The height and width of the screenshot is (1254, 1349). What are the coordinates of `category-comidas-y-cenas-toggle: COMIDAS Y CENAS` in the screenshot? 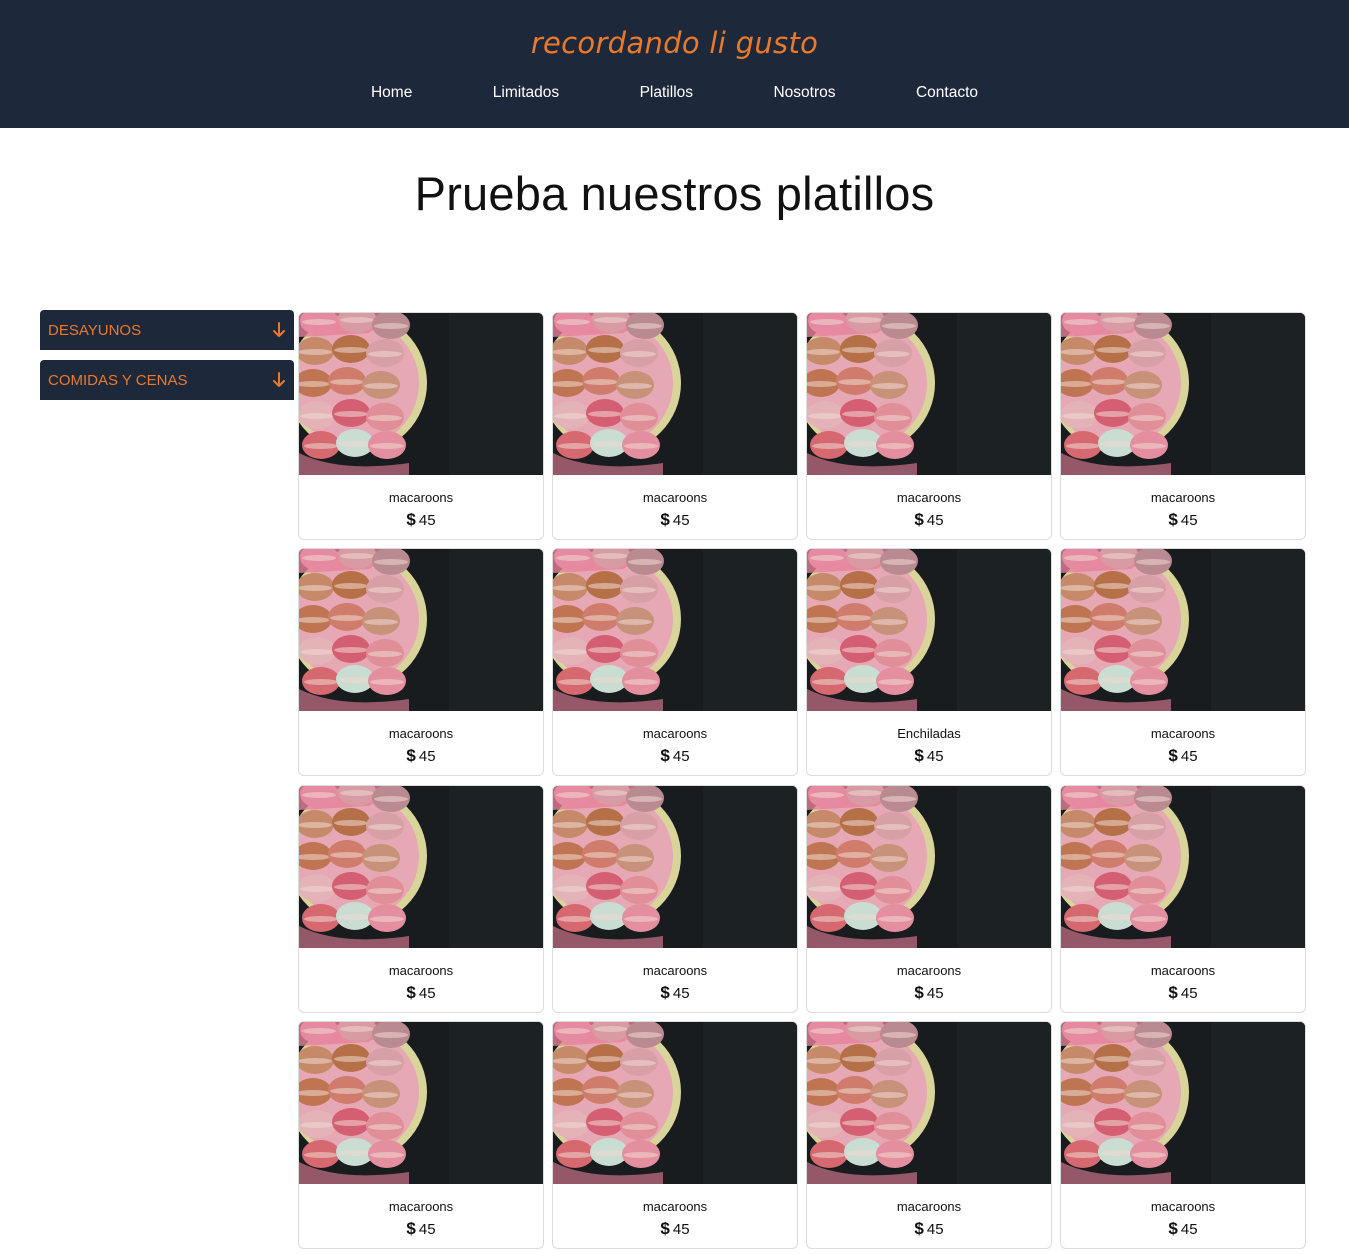 It's located at (167, 380).